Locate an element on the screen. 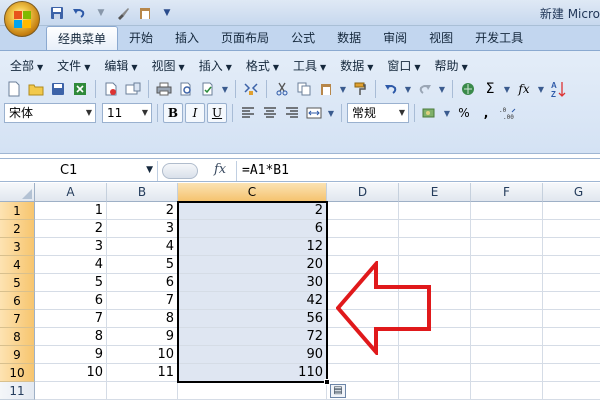 Image resolution: width=600 pixels, height=400 pixels. menu-view: 视图 ▼ is located at coordinates (168, 66).